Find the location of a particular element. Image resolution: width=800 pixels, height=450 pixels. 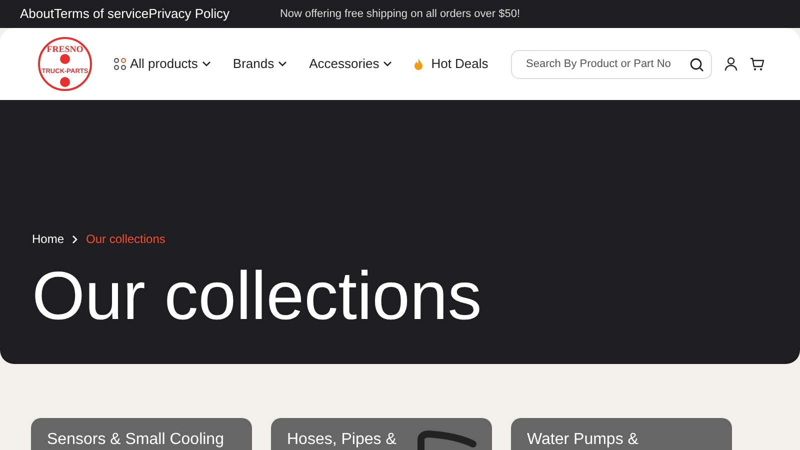

chevron-icon is located at coordinates (75, 239).